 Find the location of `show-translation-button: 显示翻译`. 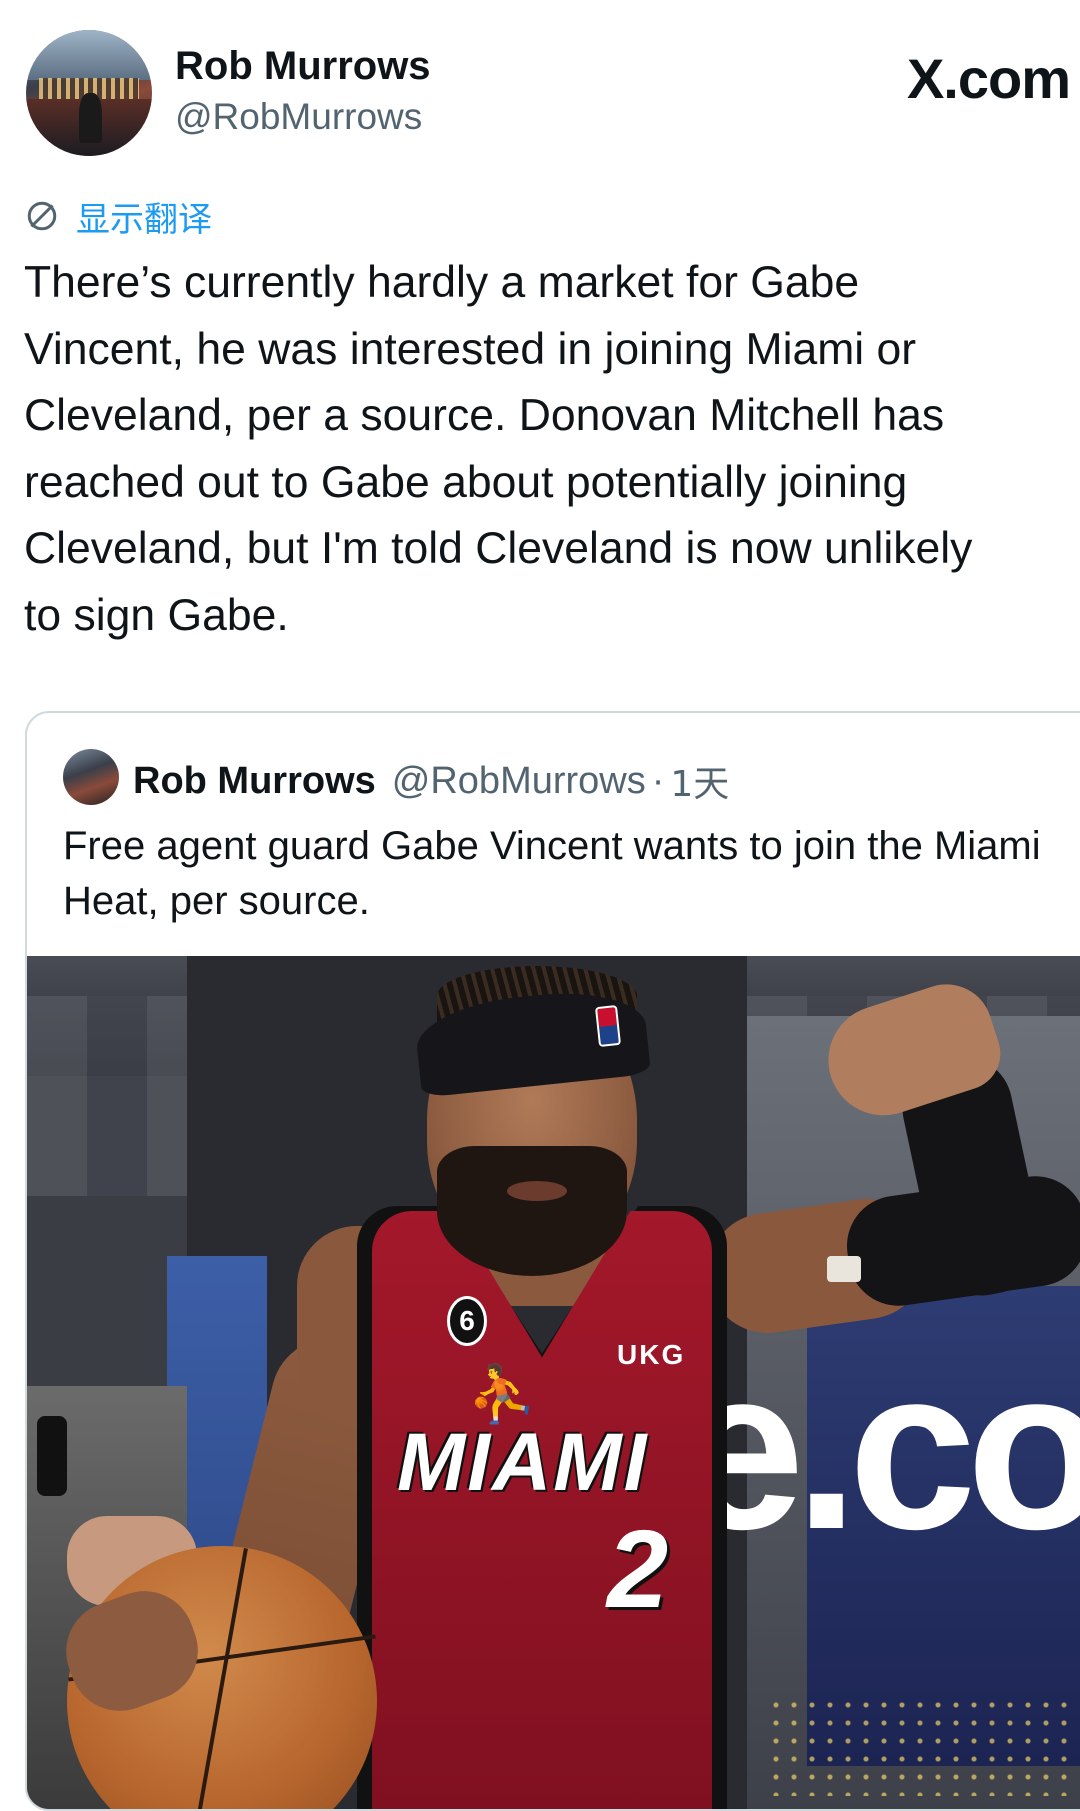

show-translation-button: 显示翻译 is located at coordinates (118, 217).